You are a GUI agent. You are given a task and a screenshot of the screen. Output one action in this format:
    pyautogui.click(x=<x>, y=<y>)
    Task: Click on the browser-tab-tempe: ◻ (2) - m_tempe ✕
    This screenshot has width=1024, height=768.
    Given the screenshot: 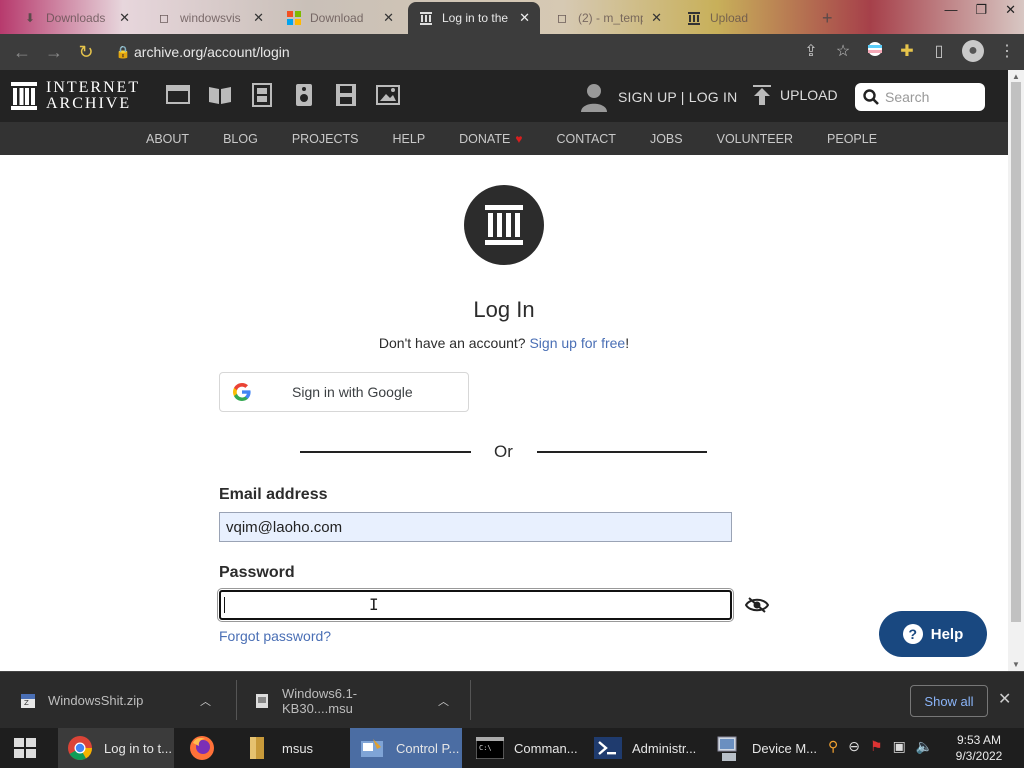 What is the action you would take?
    pyautogui.click(x=608, y=18)
    